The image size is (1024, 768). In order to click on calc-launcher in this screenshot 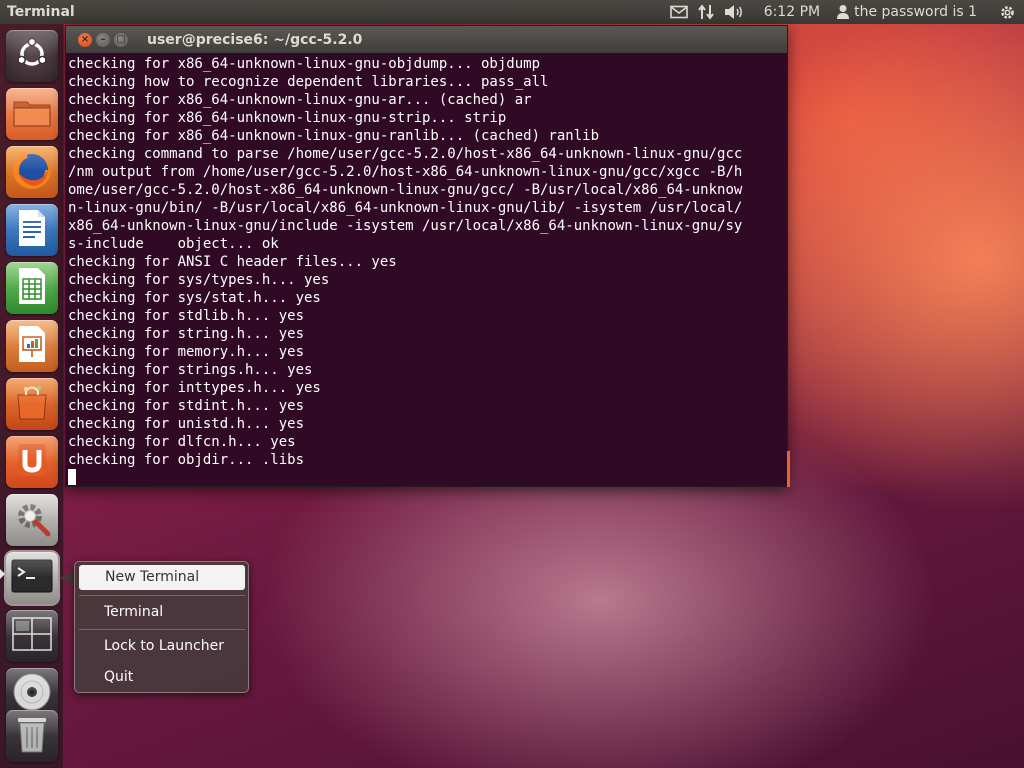, I will do `click(32, 288)`.